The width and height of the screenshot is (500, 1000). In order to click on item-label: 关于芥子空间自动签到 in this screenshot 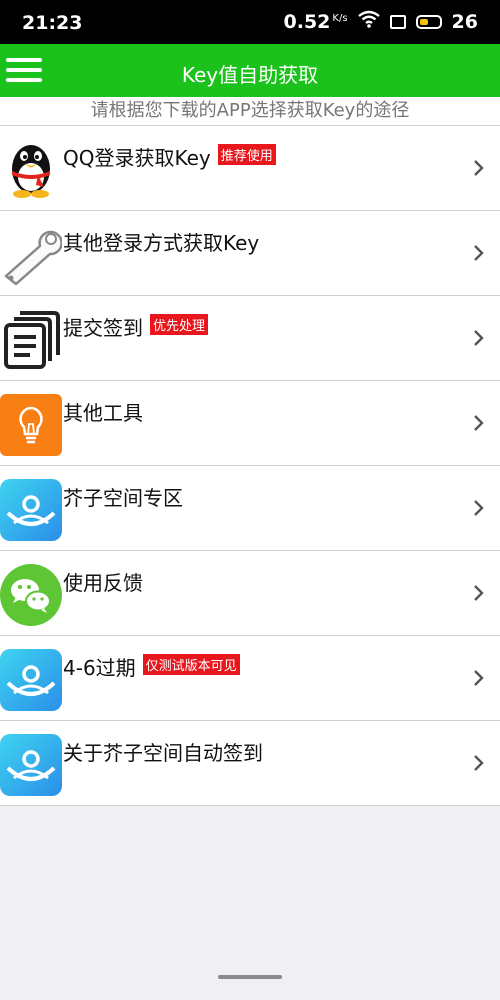, I will do `click(163, 751)`.